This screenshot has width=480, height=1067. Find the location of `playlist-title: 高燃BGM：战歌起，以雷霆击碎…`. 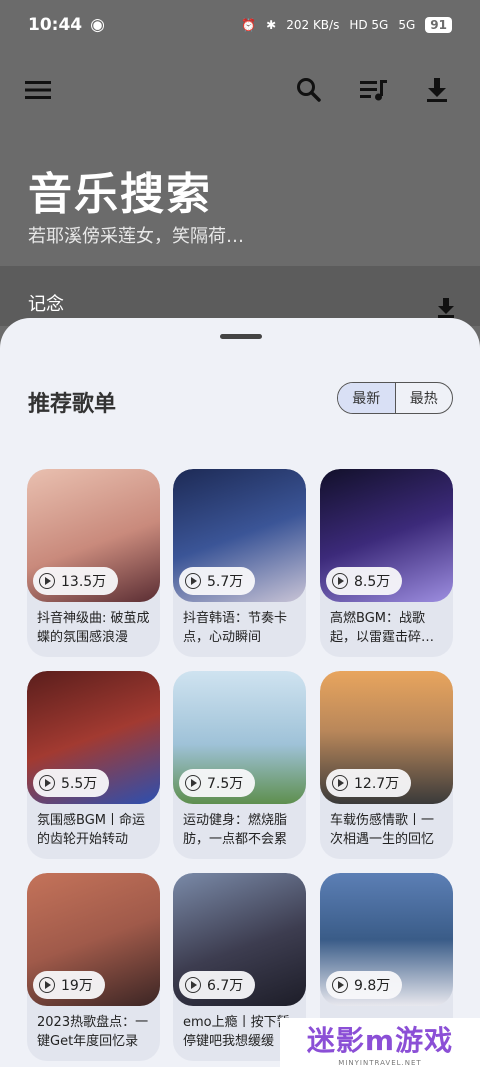

playlist-title: 高燃BGM：战歌起，以雷霆击碎… is located at coordinates (382, 628).